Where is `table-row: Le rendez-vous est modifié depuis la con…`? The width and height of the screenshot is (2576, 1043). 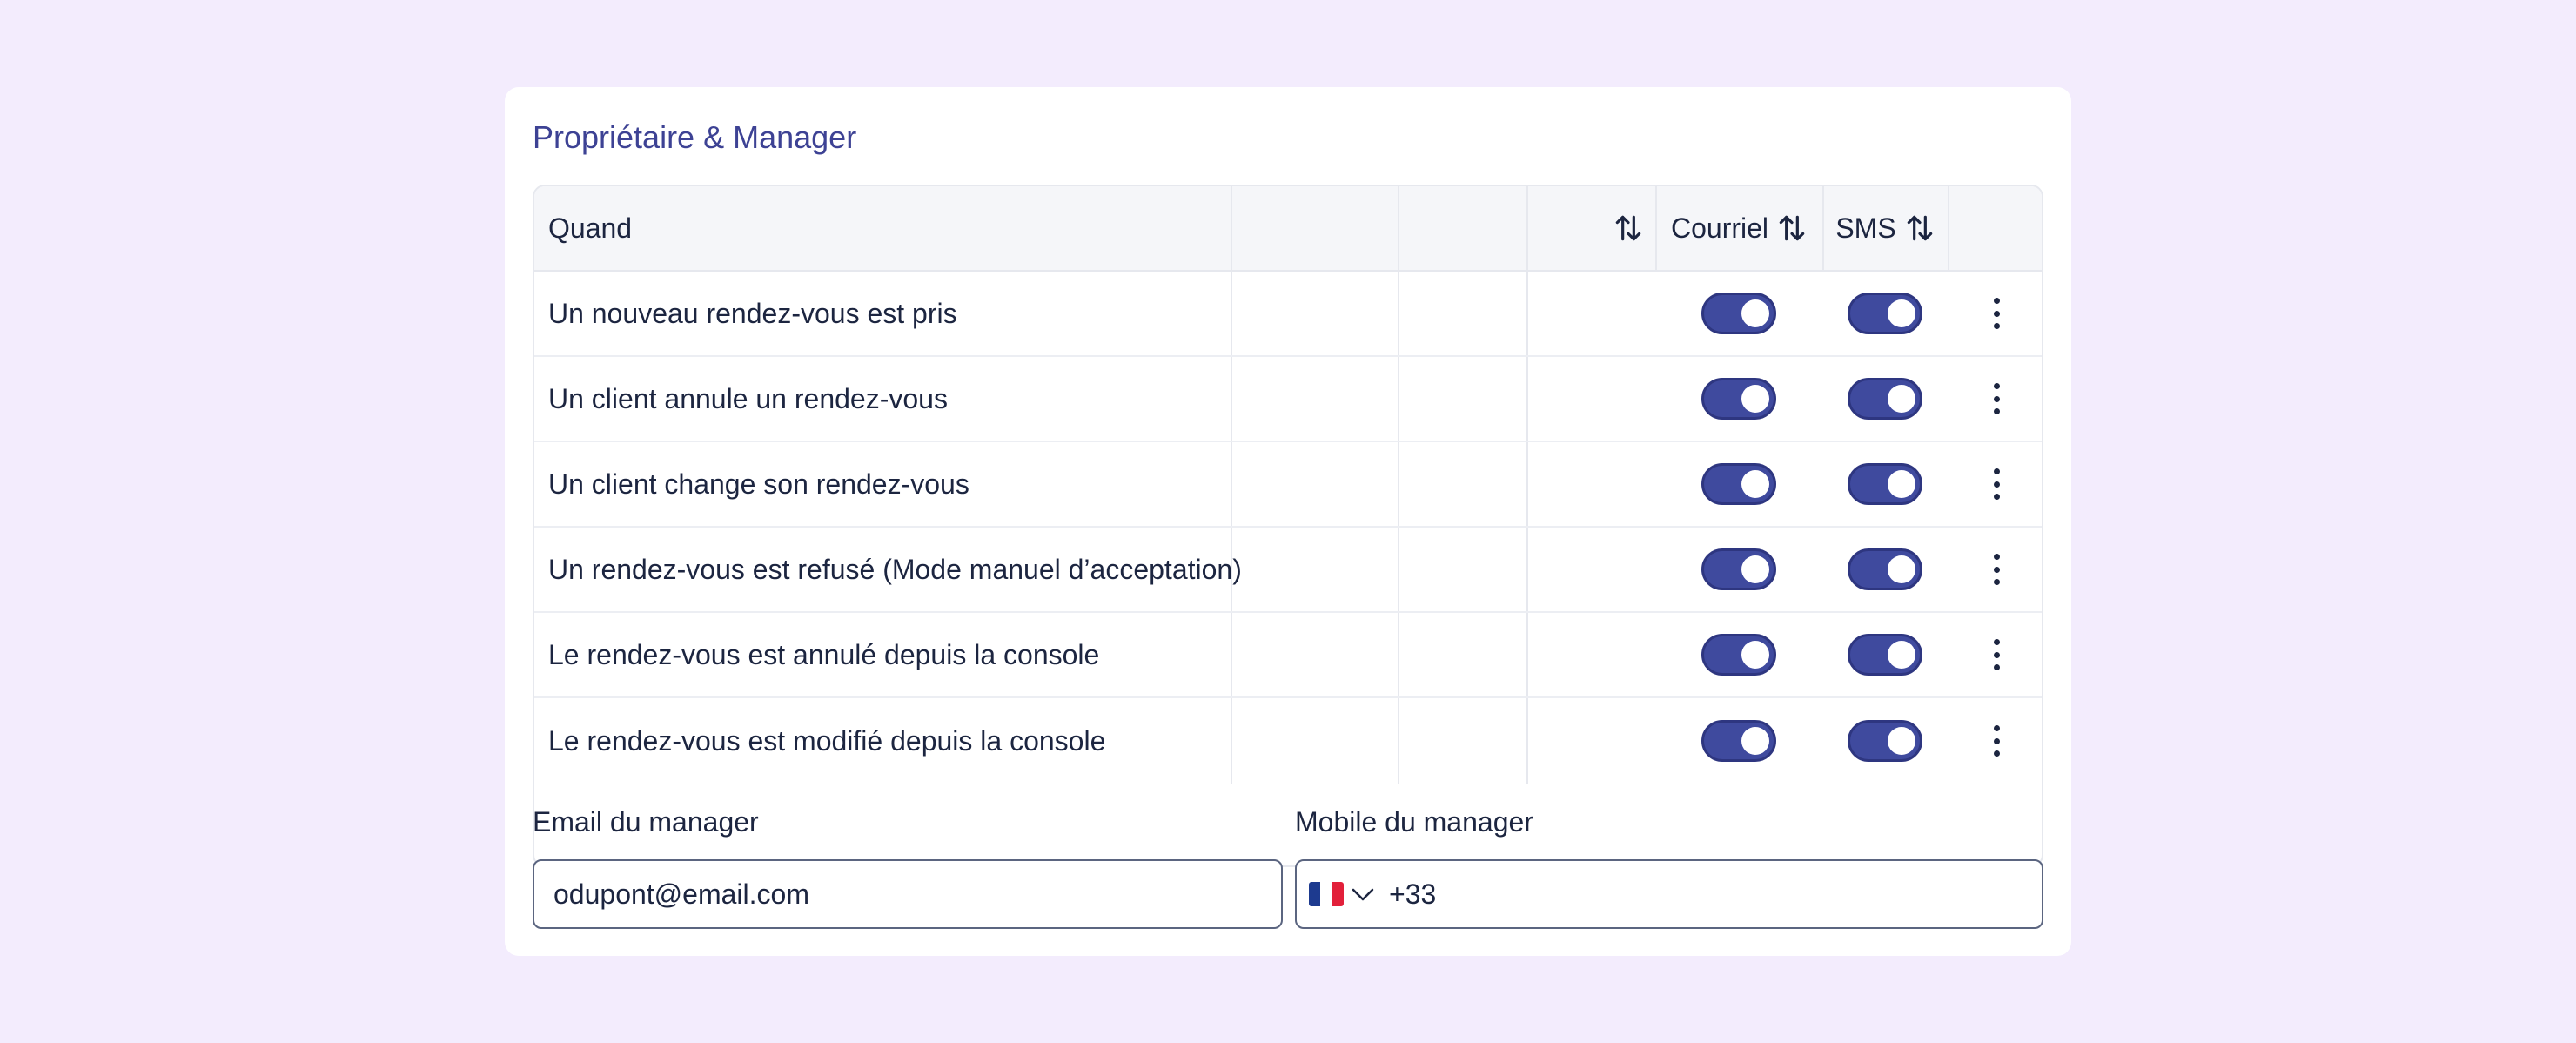 table-row: Le rendez-vous est modifié depuis la con… is located at coordinates (1288, 741).